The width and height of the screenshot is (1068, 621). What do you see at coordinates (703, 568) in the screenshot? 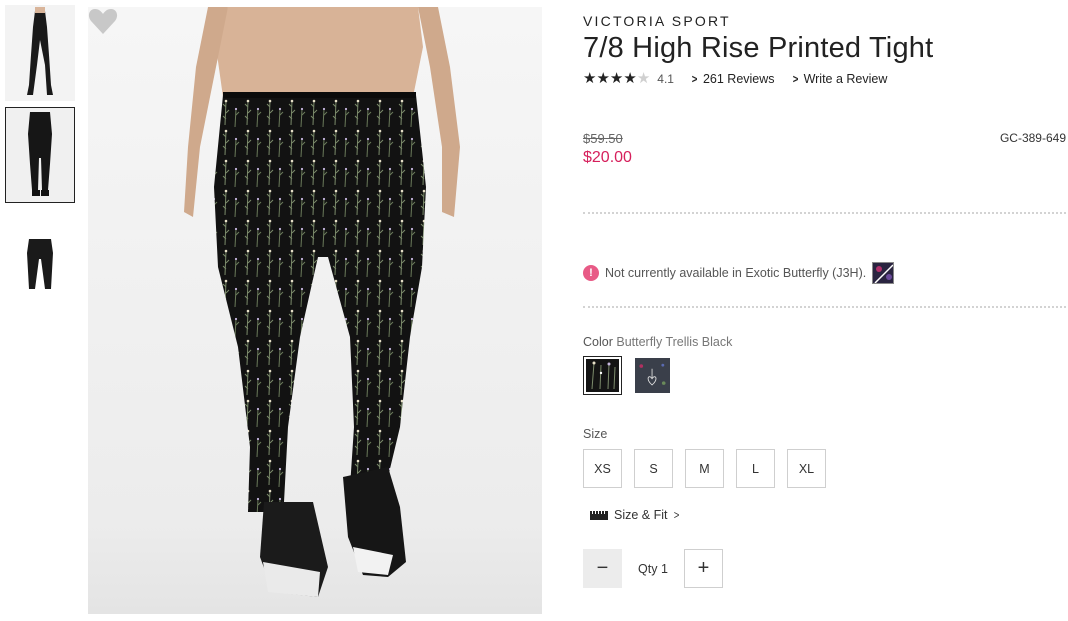
I see `quantity-increase-button: +` at bounding box center [703, 568].